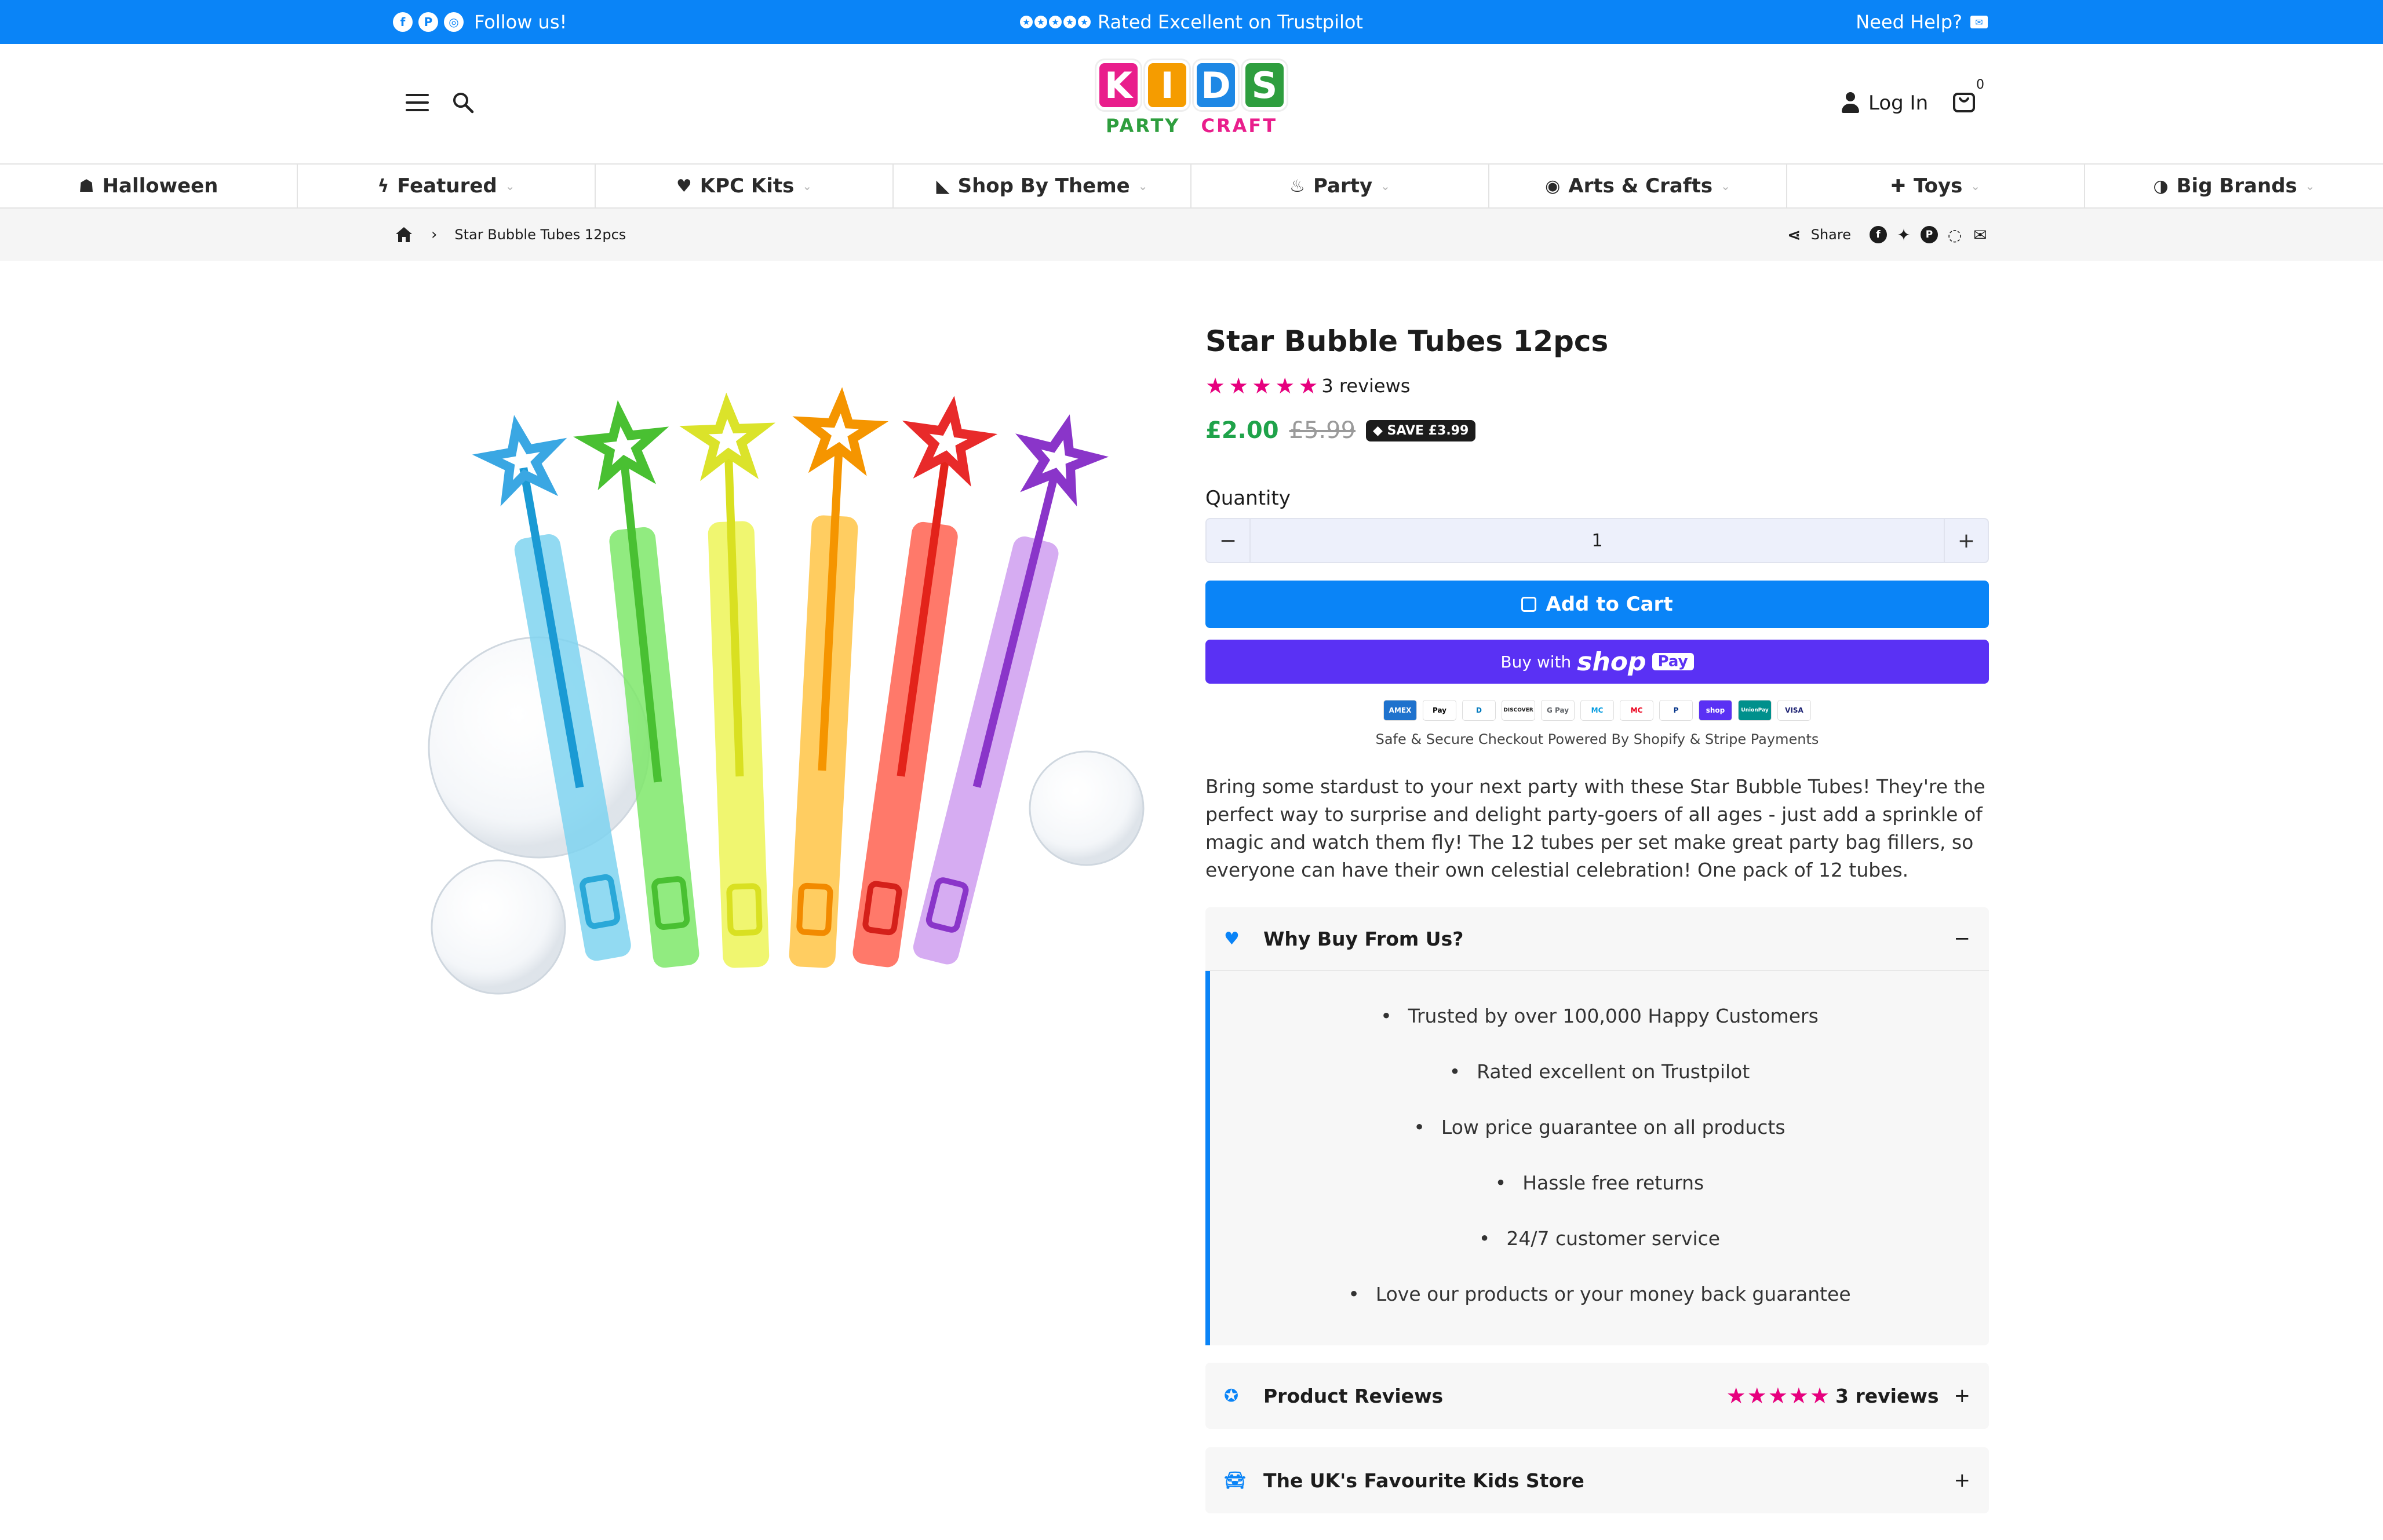  I want to click on nav-item-party: ♨ Party ⌄, so click(1341, 186).